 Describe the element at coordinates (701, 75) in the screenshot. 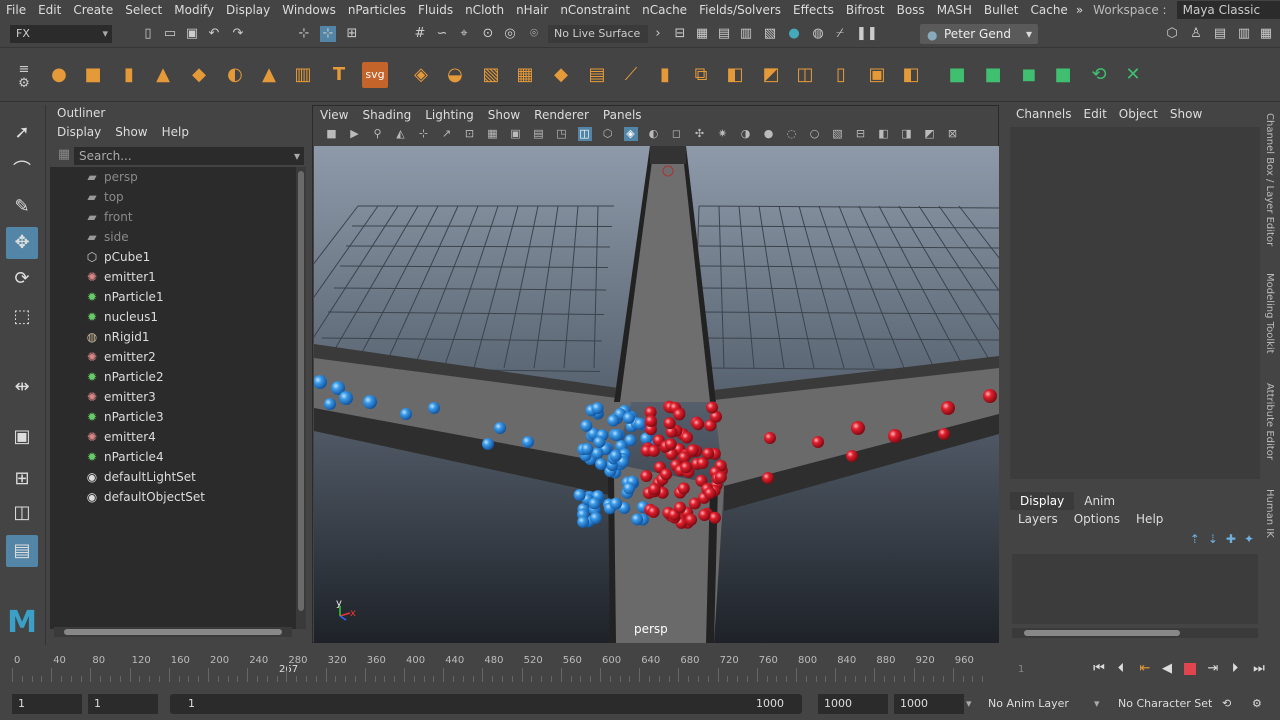

I see `layers-icon: ⧉` at that location.